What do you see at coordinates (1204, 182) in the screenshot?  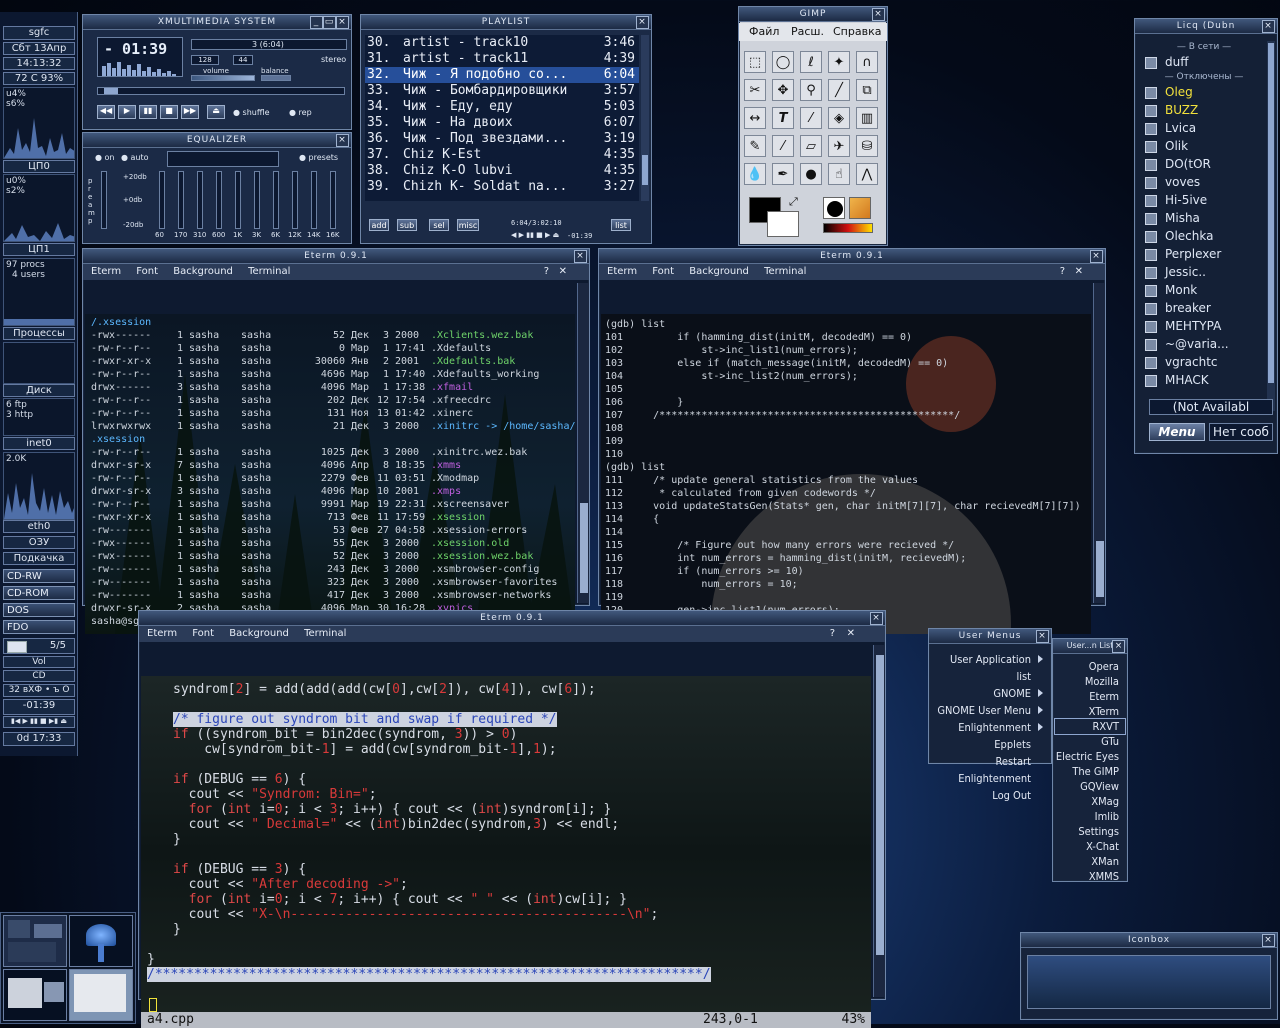 I see `contact-offline: voves` at bounding box center [1204, 182].